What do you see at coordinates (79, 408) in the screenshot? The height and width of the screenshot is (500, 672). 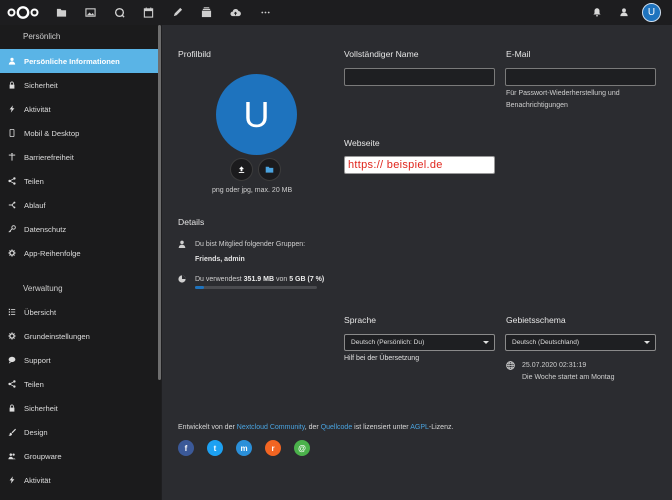 I see `sidebar-item-admin-security: Sicherheit` at bounding box center [79, 408].